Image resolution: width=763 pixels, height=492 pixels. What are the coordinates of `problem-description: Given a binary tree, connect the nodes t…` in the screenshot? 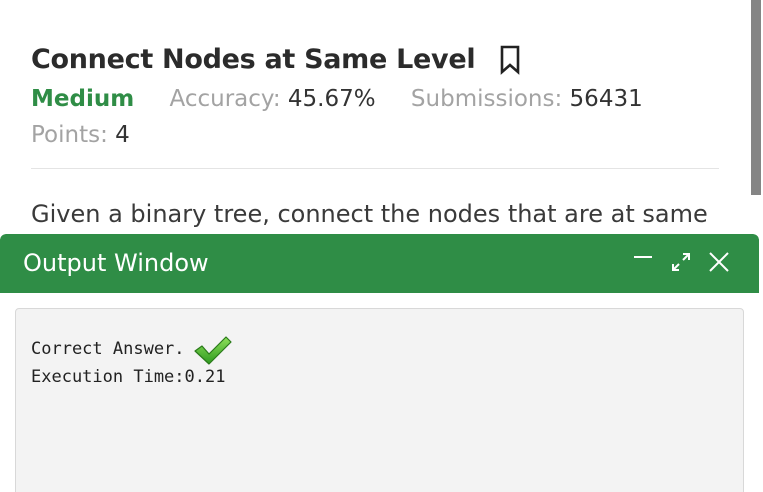 It's located at (369, 214).